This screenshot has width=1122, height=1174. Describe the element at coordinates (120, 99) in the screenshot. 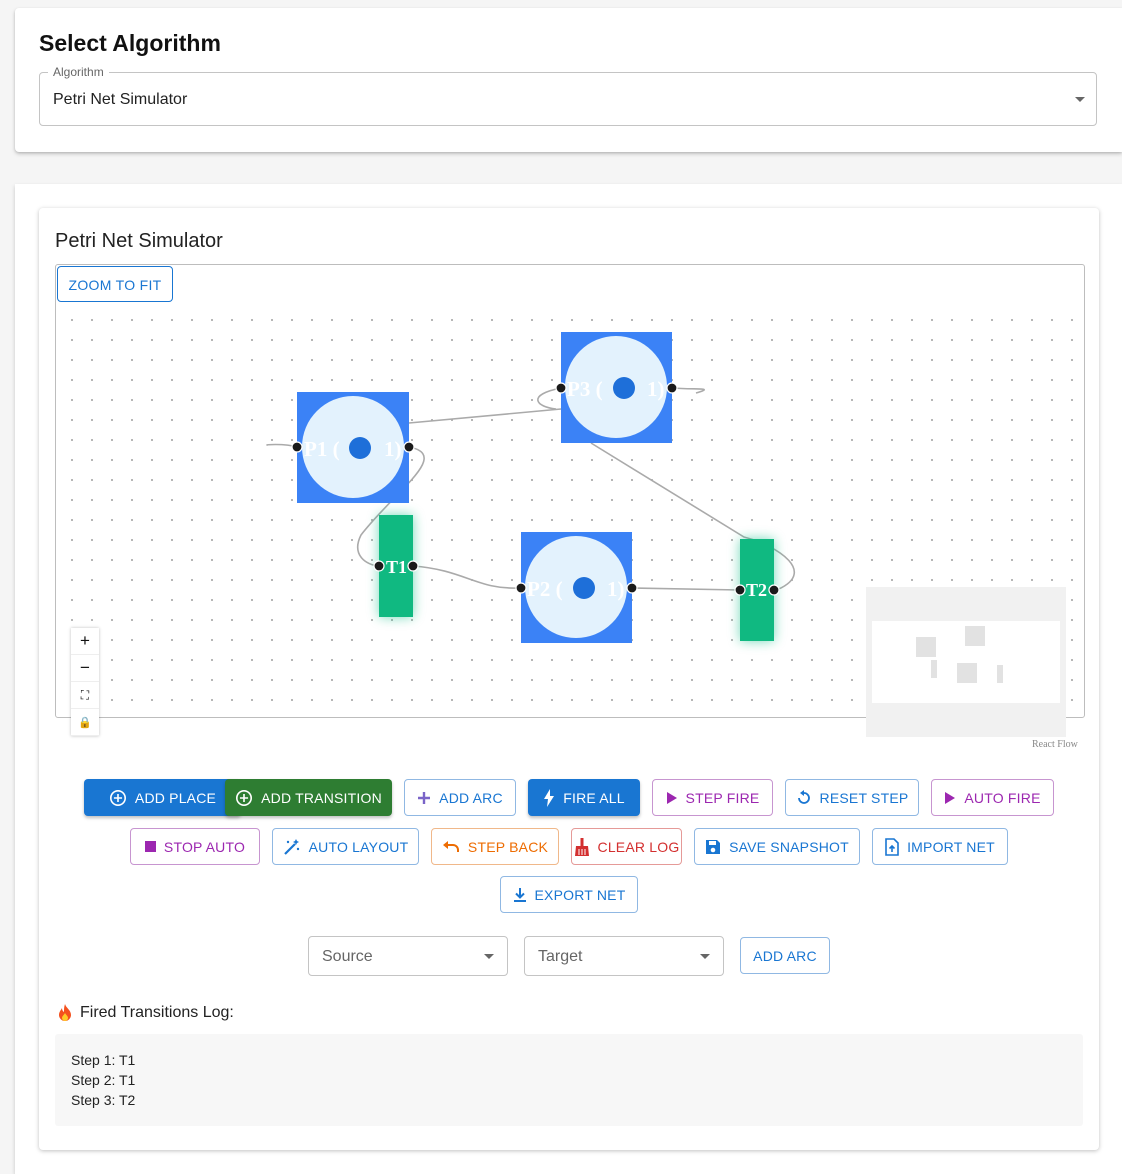

I see `algorithm-select-value: Petri Net Simulator` at that location.